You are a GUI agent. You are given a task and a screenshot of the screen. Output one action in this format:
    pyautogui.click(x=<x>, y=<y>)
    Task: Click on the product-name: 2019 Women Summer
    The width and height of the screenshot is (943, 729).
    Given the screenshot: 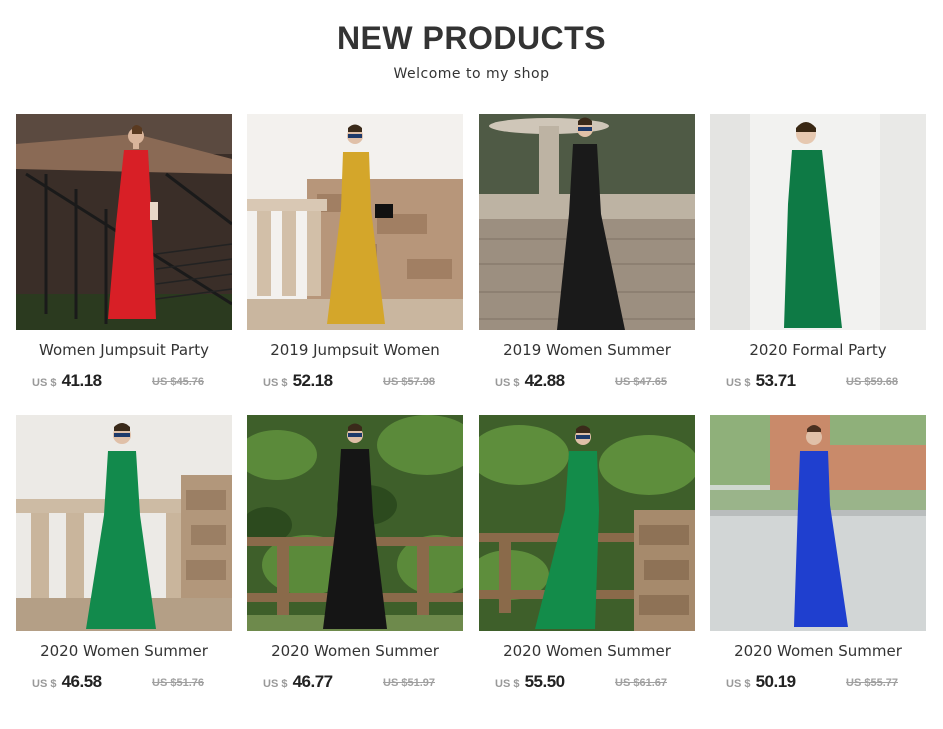 What is the action you would take?
    pyautogui.click(x=587, y=350)
    